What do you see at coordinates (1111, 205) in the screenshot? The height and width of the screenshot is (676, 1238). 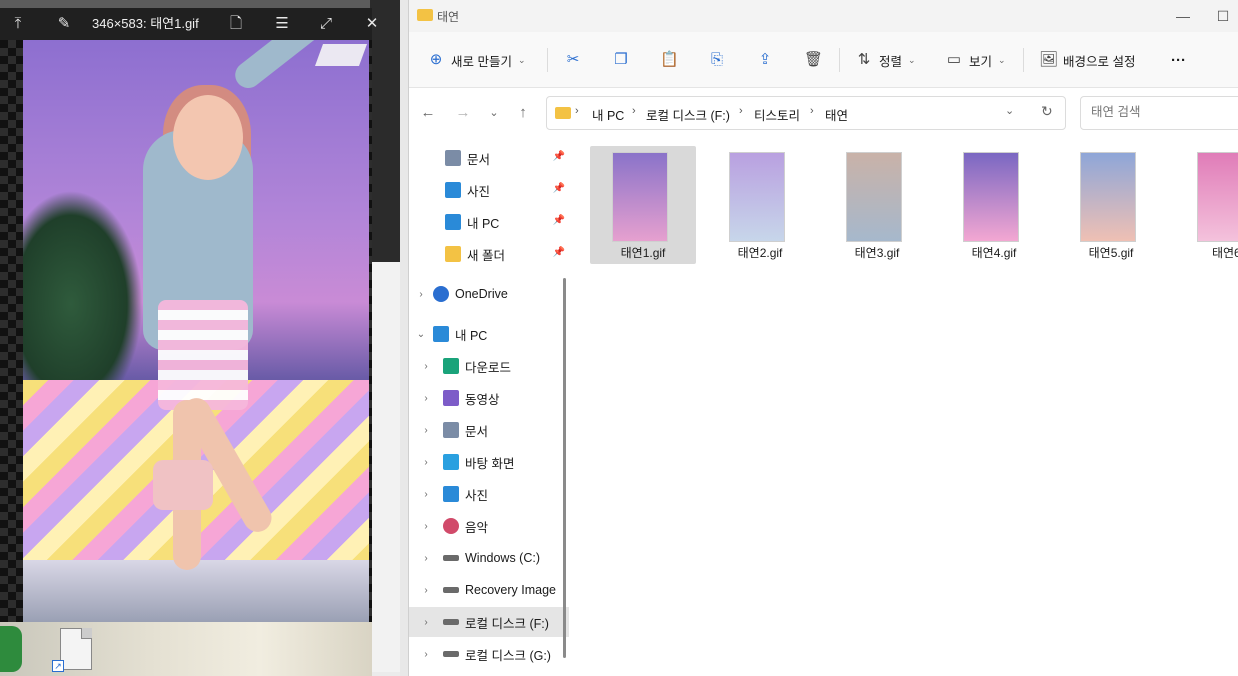 I see `file-item: 태연5.gif` at bounding box center [1111, 205].